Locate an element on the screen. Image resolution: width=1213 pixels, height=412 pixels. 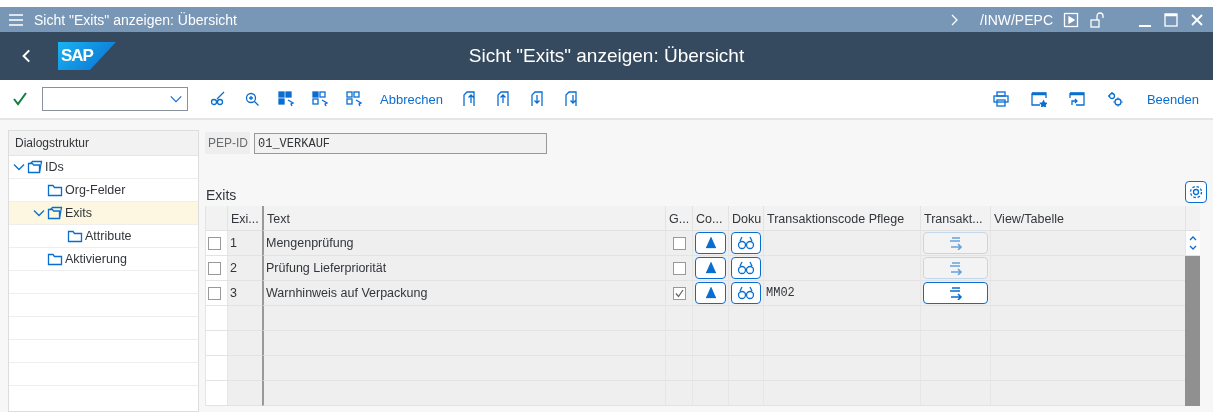
column-header: Text is located at coordinates (463, 218).